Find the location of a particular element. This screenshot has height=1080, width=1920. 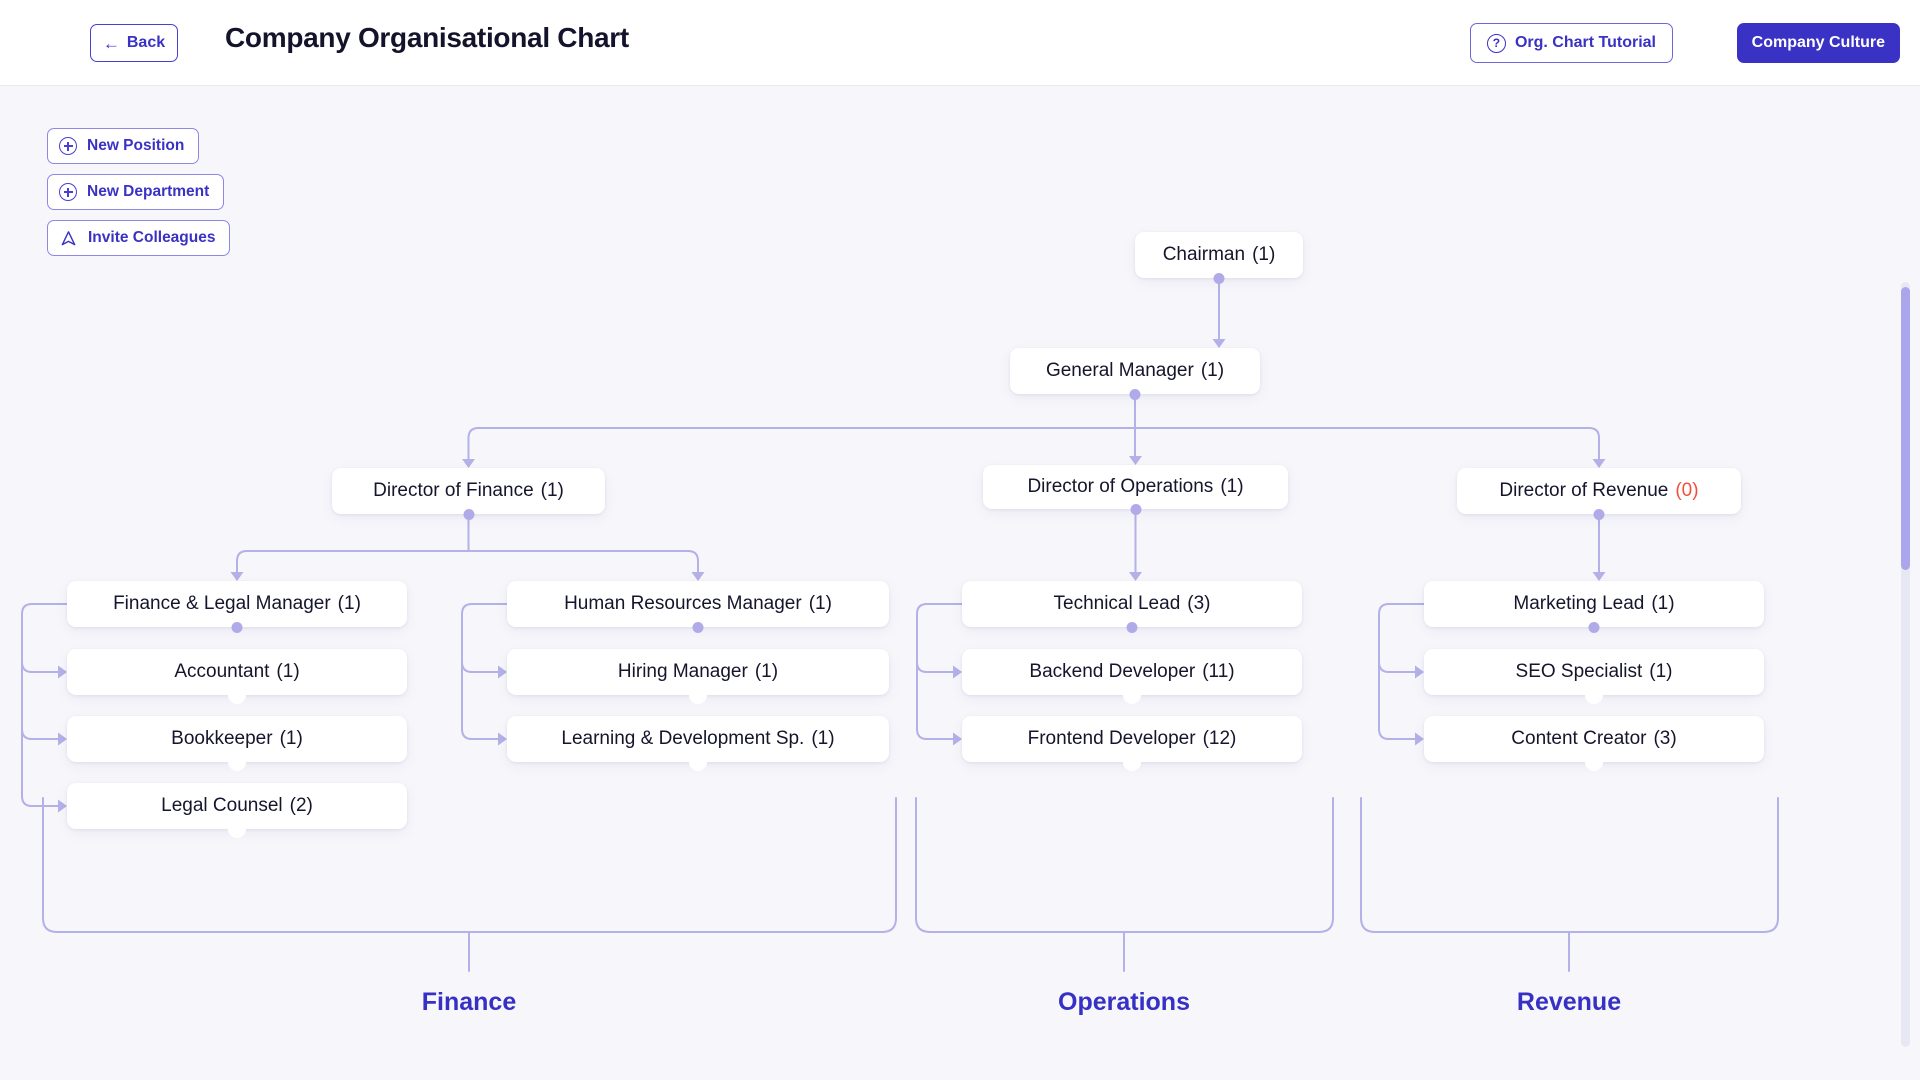

org-node-label: Hiring Manager is located at coordinates (682, 671).